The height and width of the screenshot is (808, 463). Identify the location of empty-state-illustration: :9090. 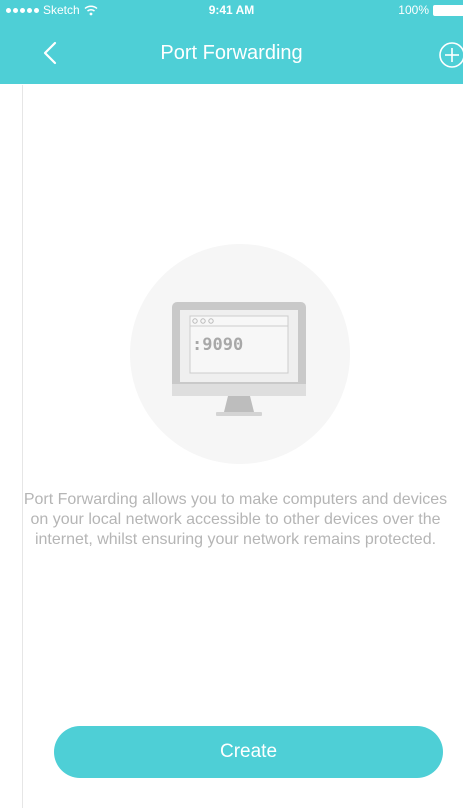
(240, 354).